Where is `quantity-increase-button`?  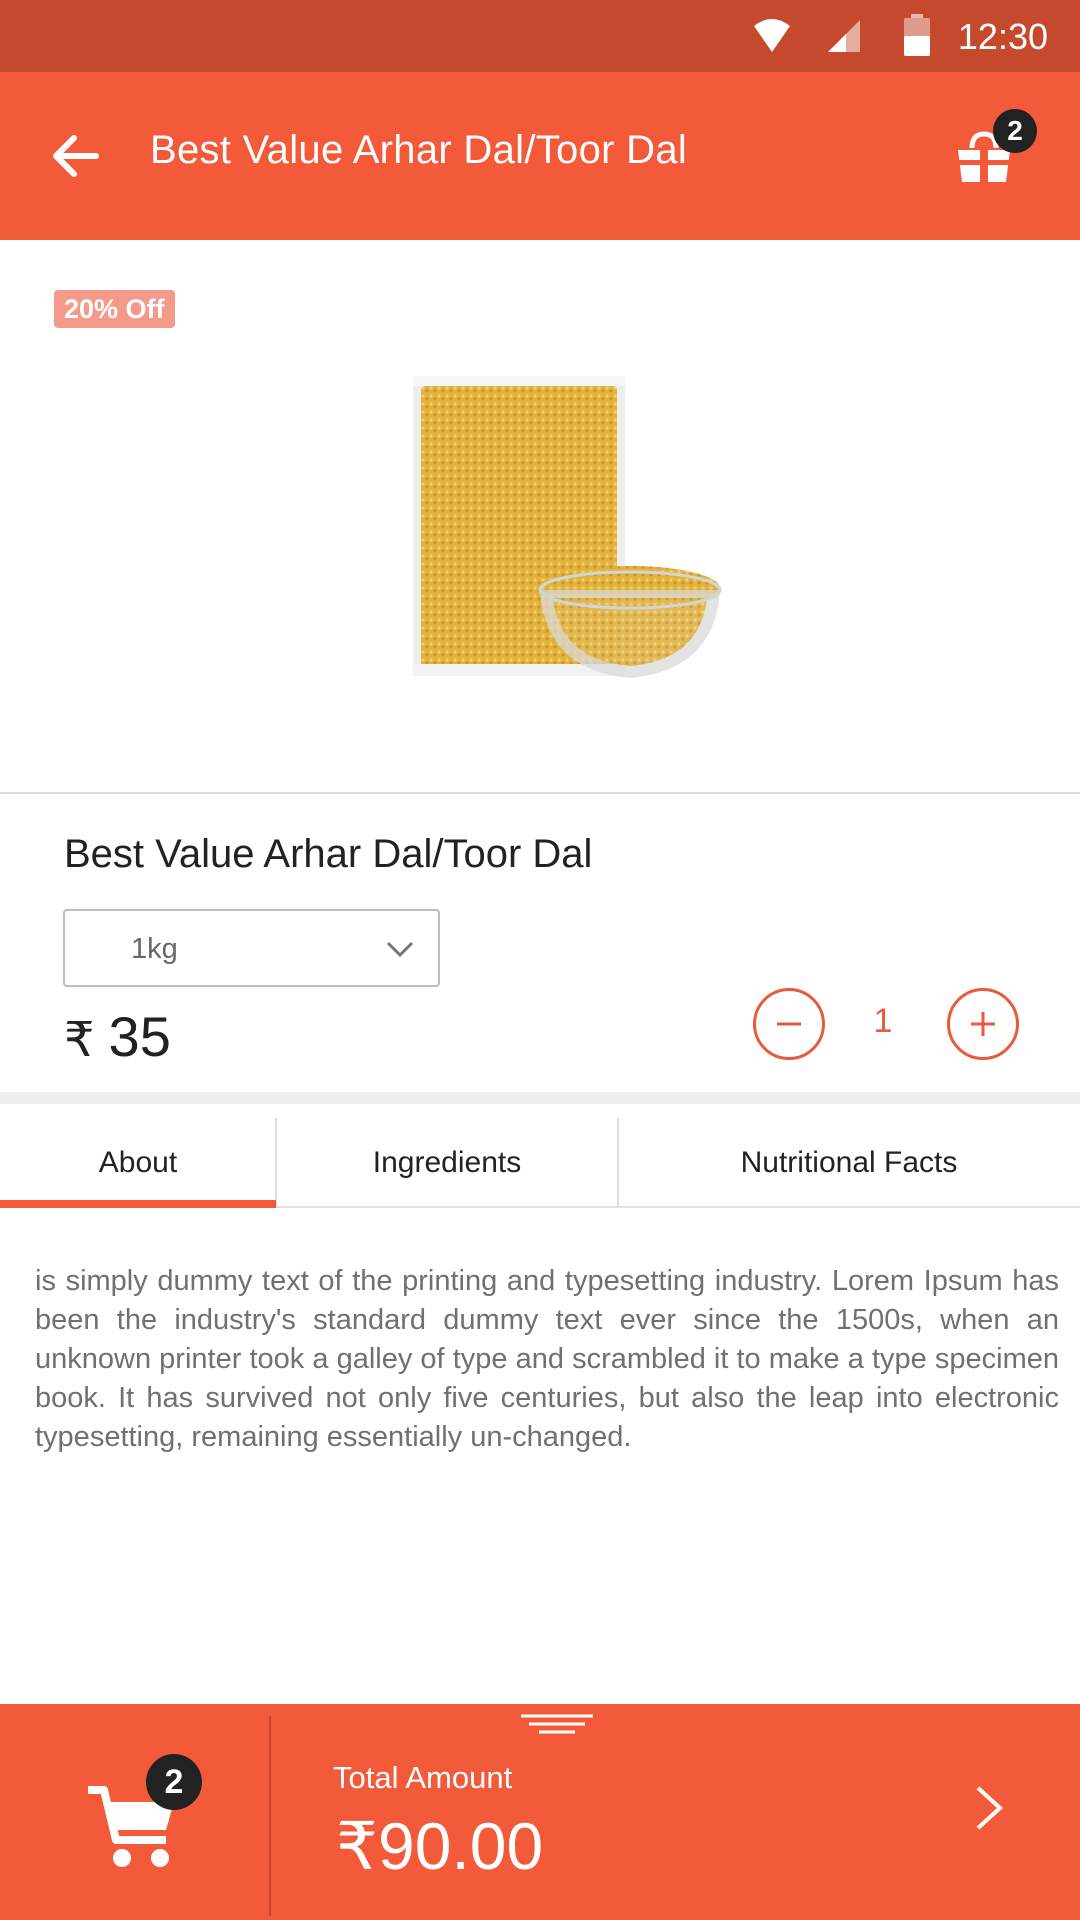 quantity-increase-button is located at coordinates (983, 1024).